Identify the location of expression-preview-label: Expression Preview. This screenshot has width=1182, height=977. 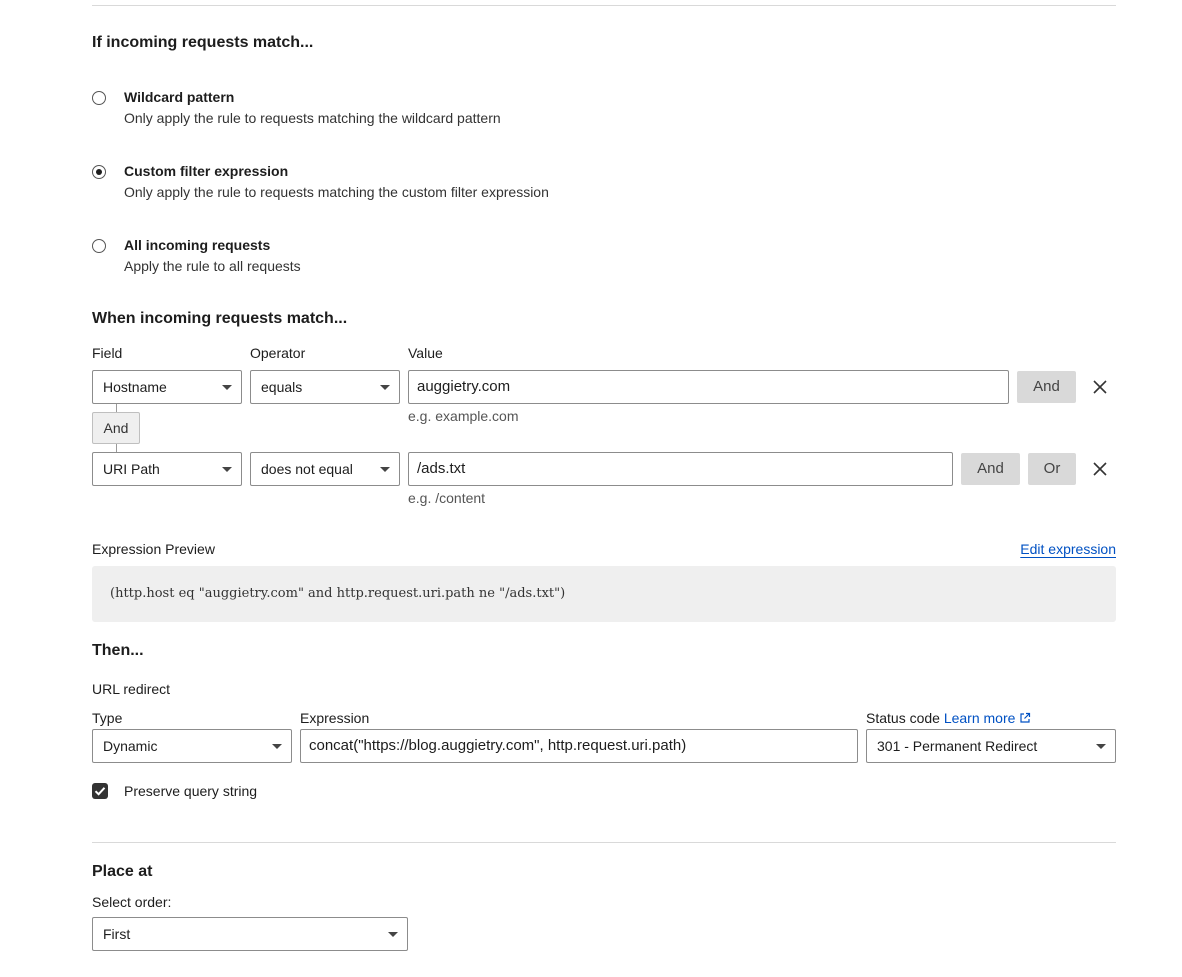
(153, 549).